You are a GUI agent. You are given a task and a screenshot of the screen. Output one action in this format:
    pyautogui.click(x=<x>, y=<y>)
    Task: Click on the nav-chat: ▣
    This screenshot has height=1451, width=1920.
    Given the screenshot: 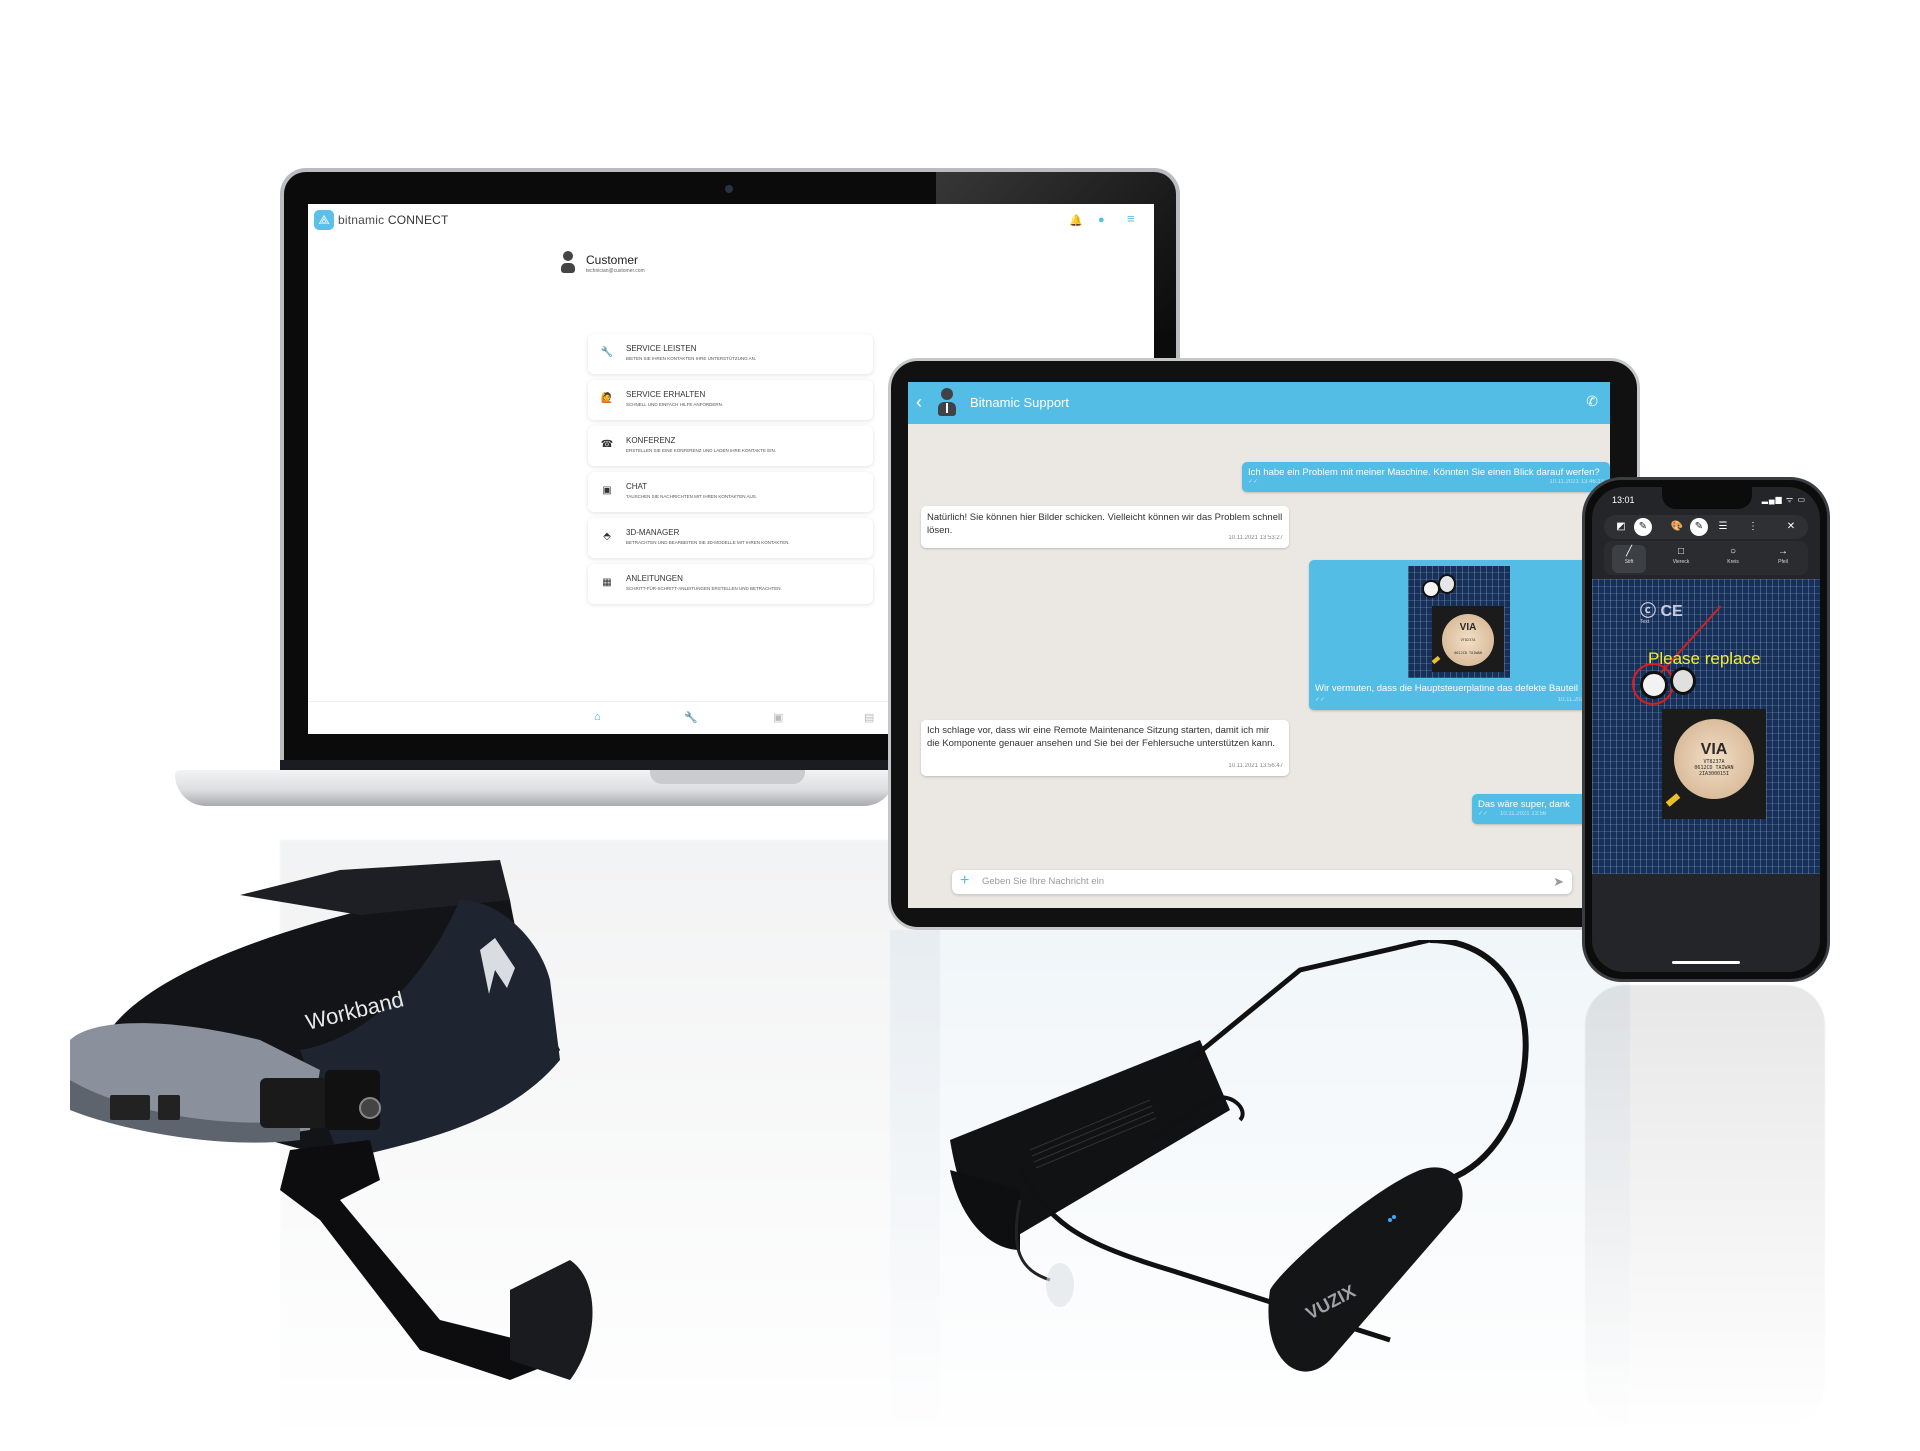 What is the action you would take?
    pyautogui.click(x=778, y=717)
    